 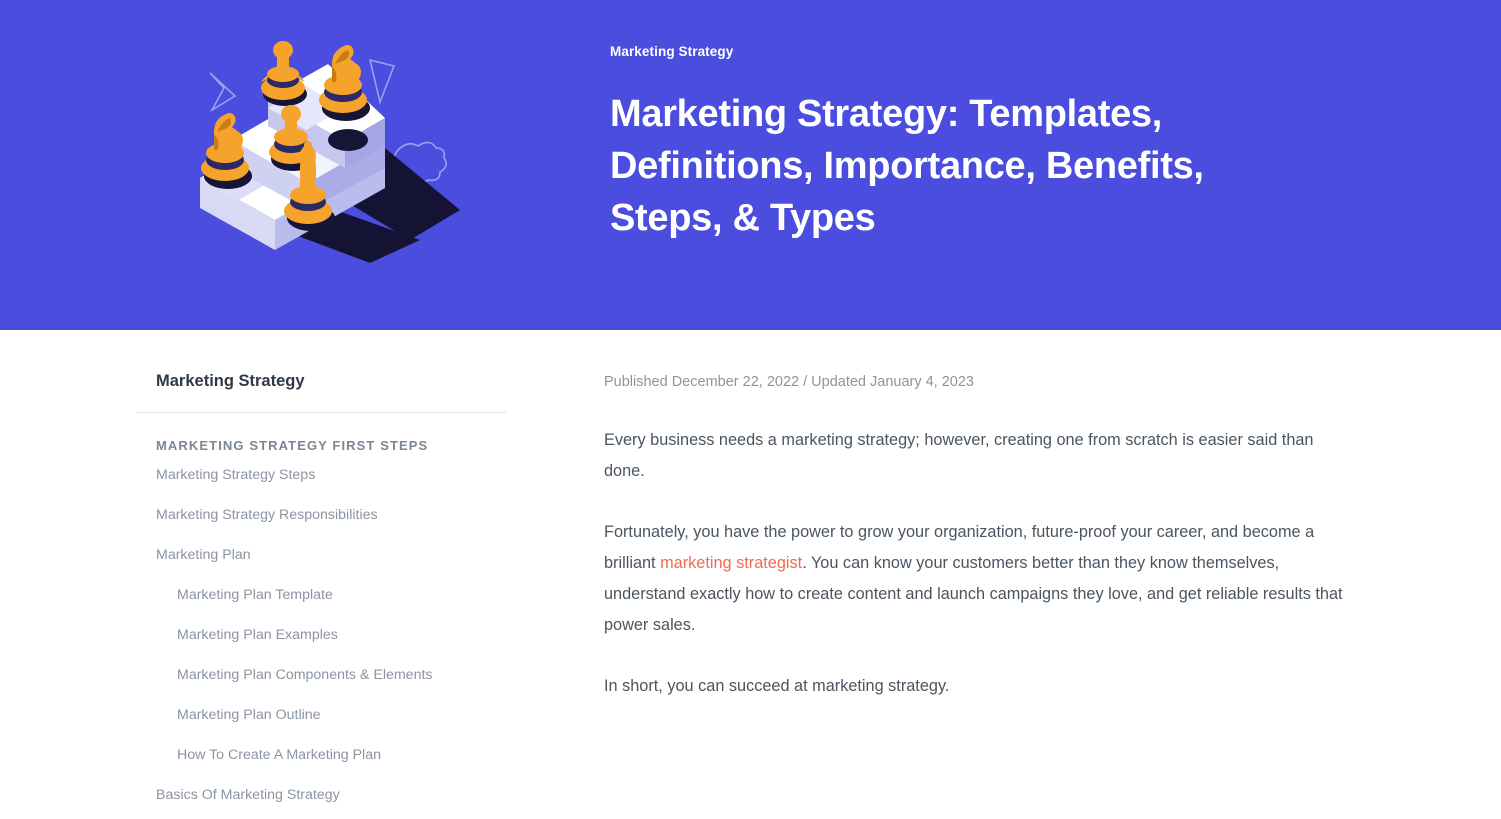 What do you see at coordinates (321, 475) in the screenshot?
I see `sidebar-item-marketing-strategy-steps: Marketing Strategy Steps` at bounding box center [321, 475].